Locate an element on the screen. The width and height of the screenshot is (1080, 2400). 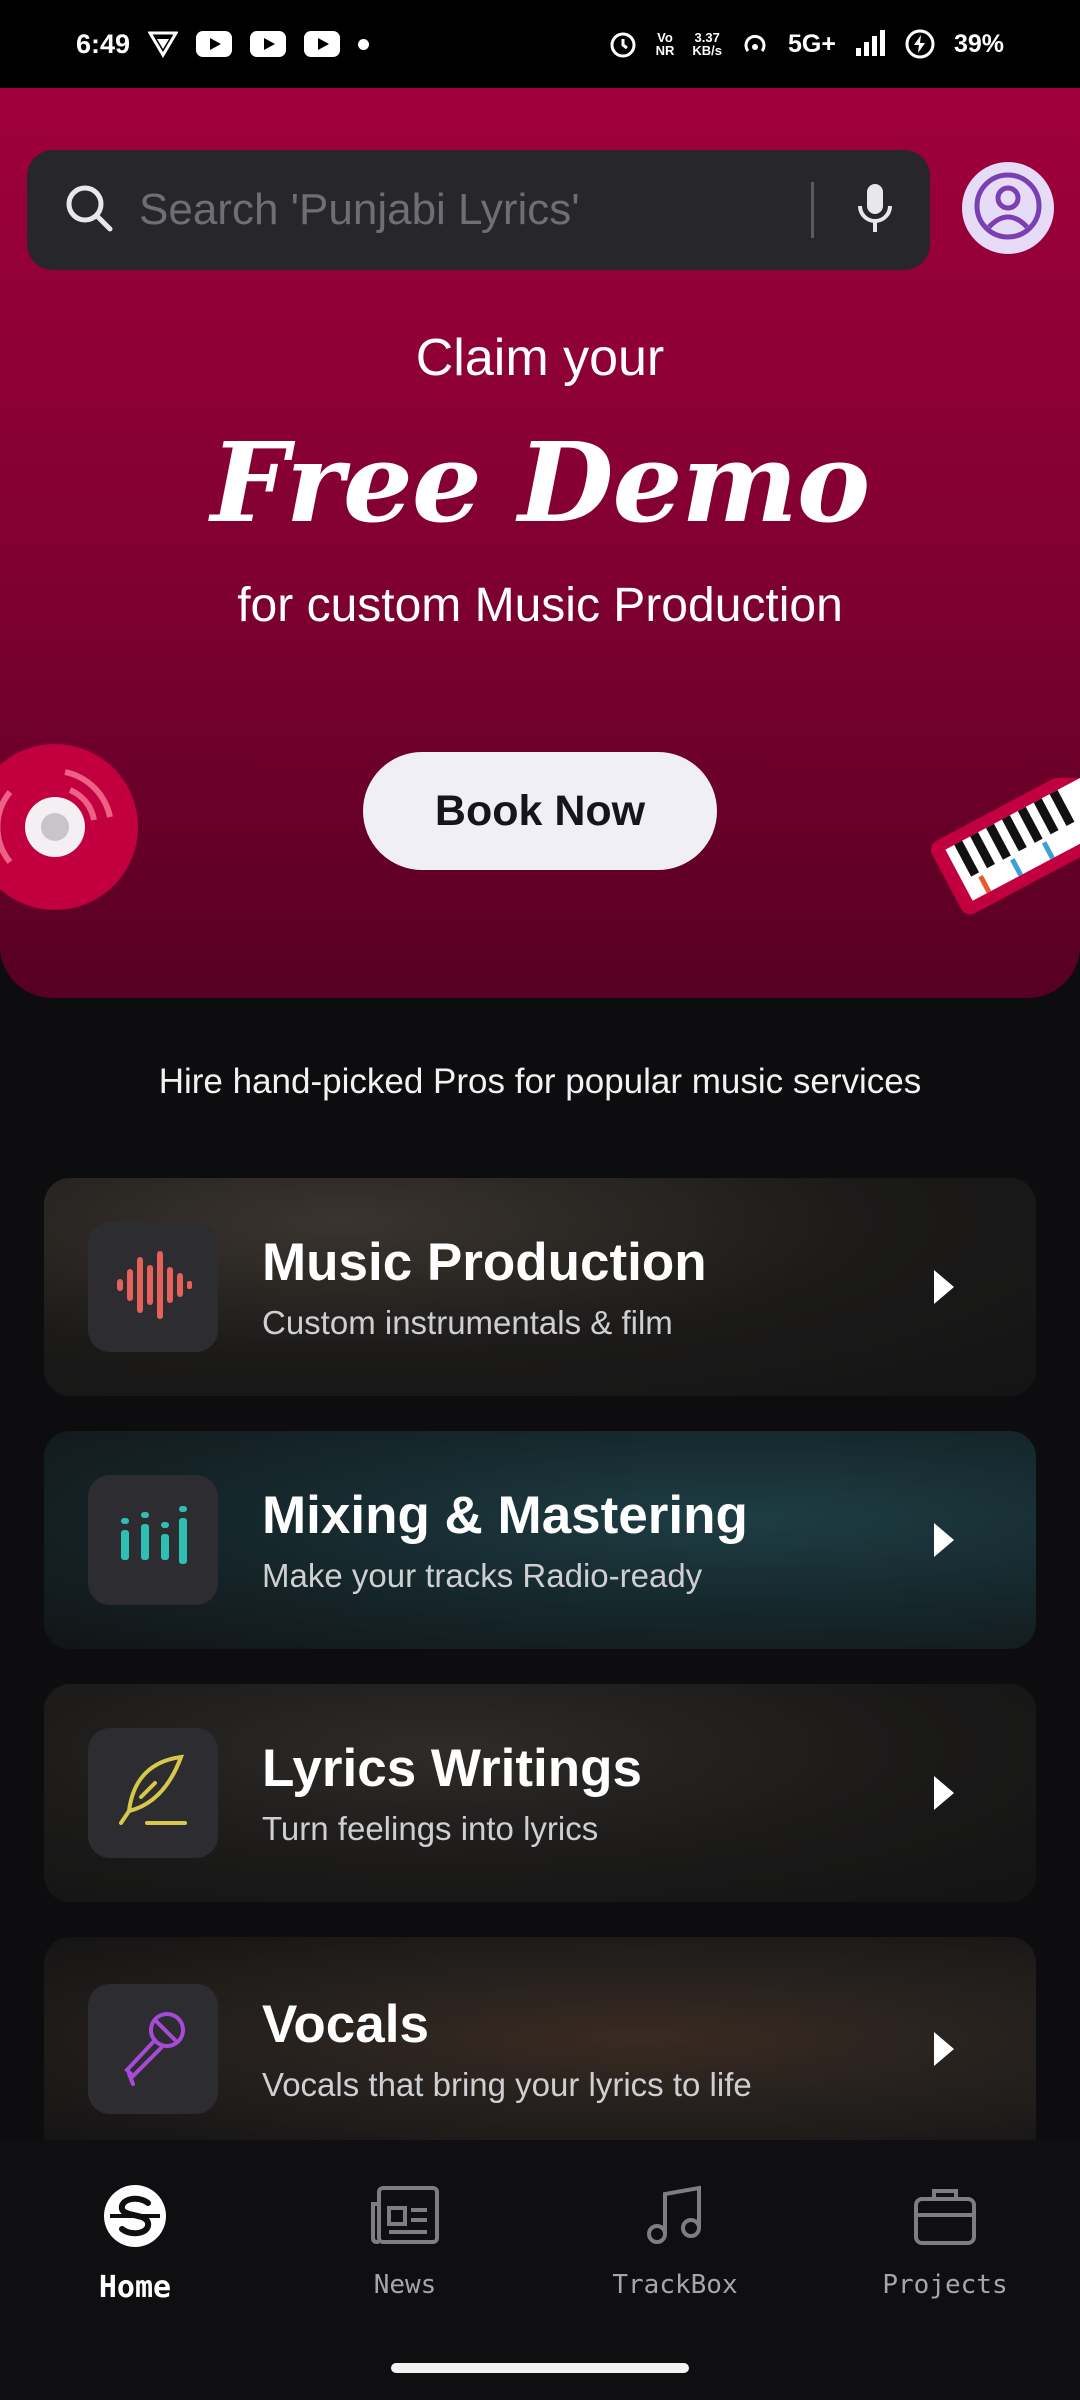
battery-charging-icon is located at coordinates (920, 44).